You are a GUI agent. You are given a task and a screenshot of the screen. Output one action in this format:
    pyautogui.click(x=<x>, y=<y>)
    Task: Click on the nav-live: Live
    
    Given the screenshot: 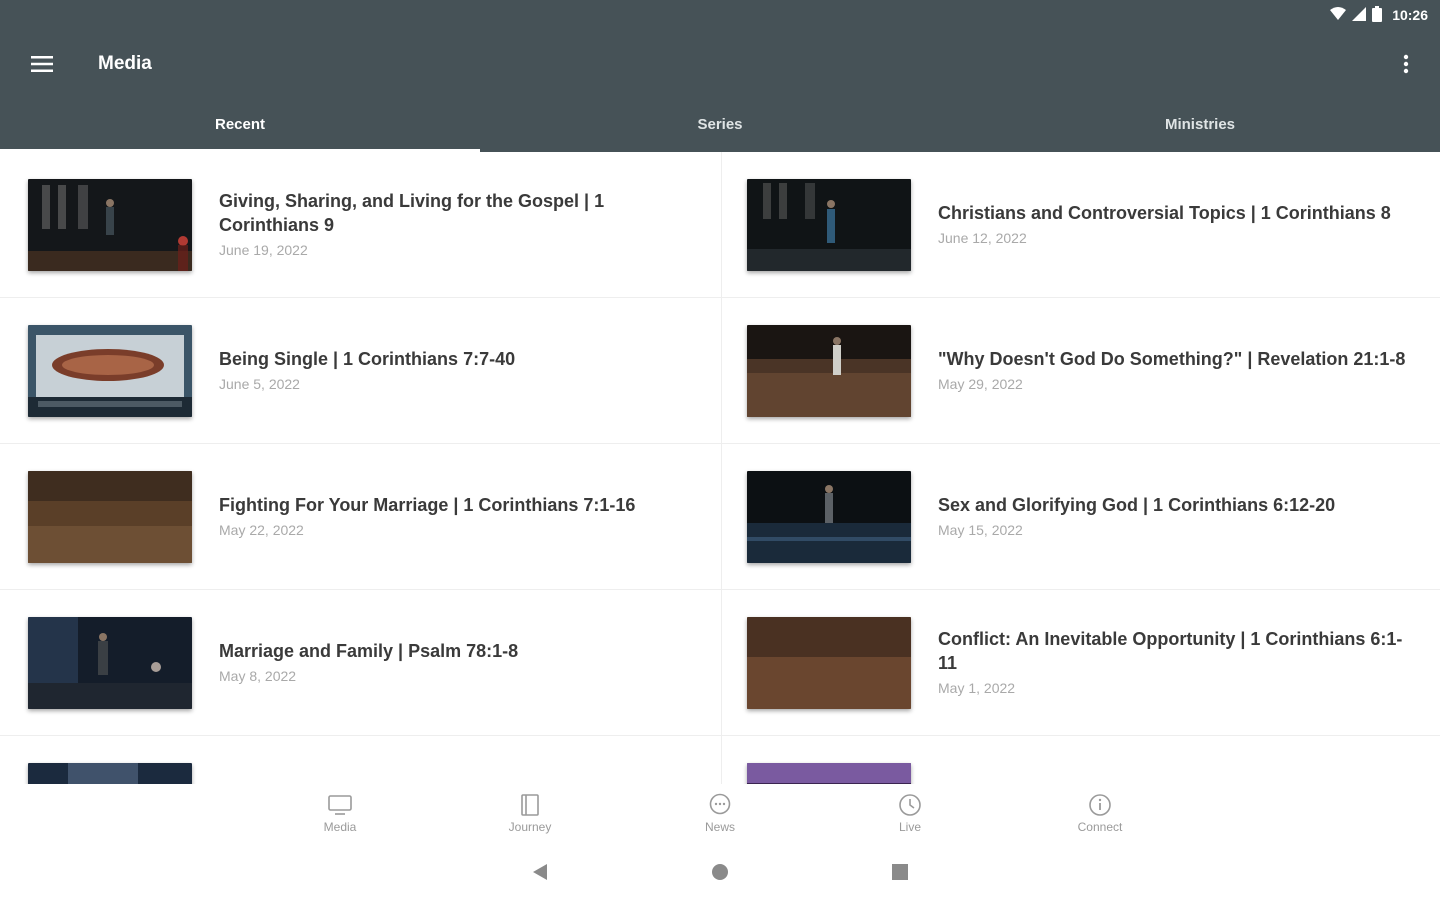 What is the action you would take?
    pyautogui.click(x=910, y=814)
    